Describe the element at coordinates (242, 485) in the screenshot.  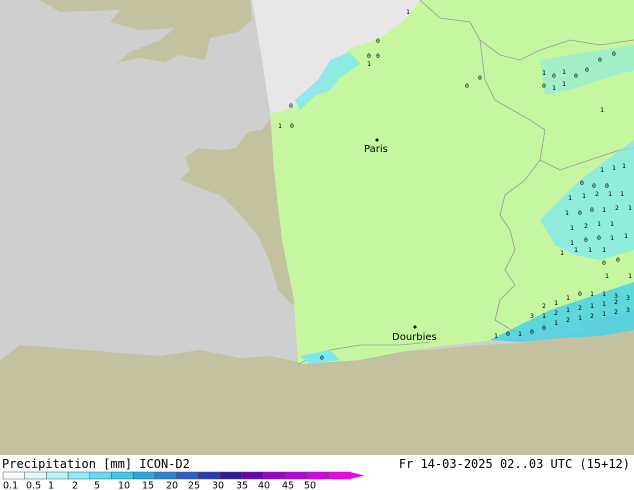
I see `legend-label: 35` at that location.